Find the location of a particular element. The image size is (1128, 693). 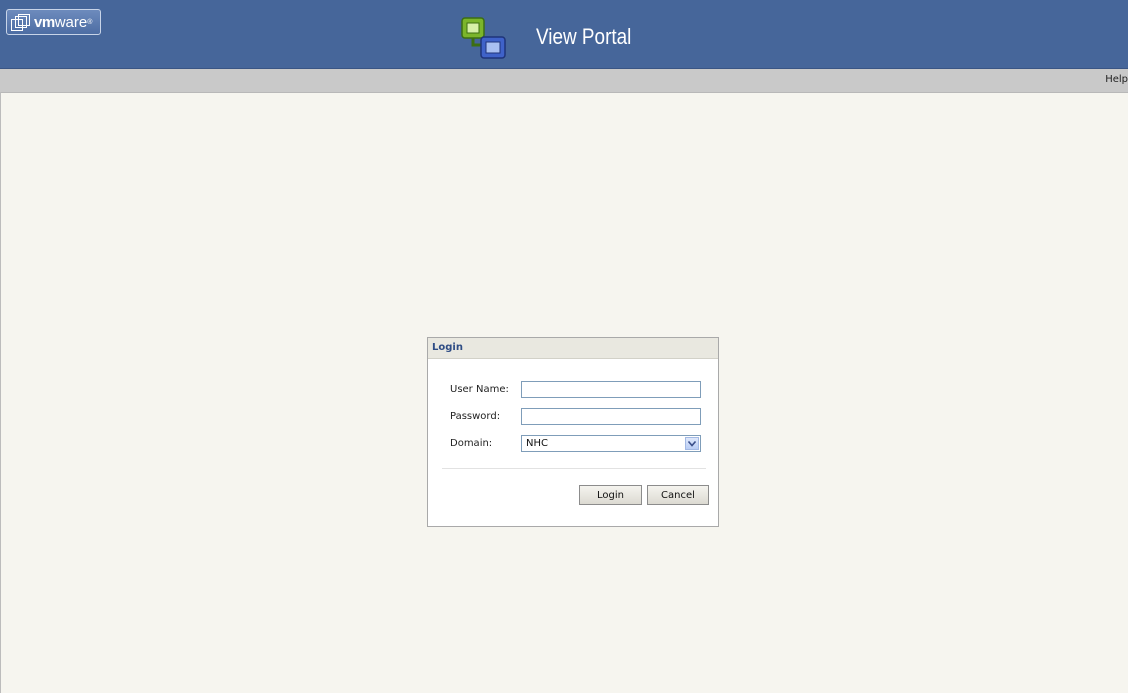

domain-label: Domain: is located at coordinates (471, 443).